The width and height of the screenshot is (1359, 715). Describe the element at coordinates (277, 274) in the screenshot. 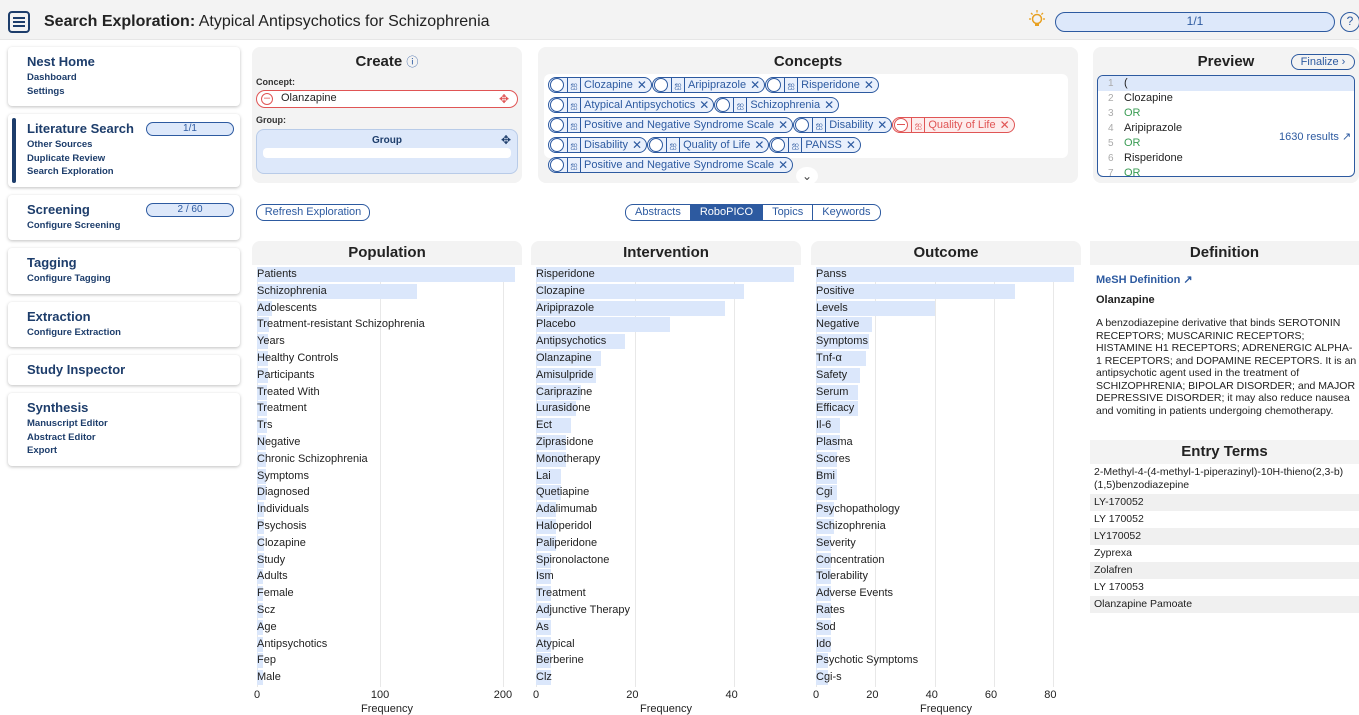

I see `bar-label: Patients` at that location.